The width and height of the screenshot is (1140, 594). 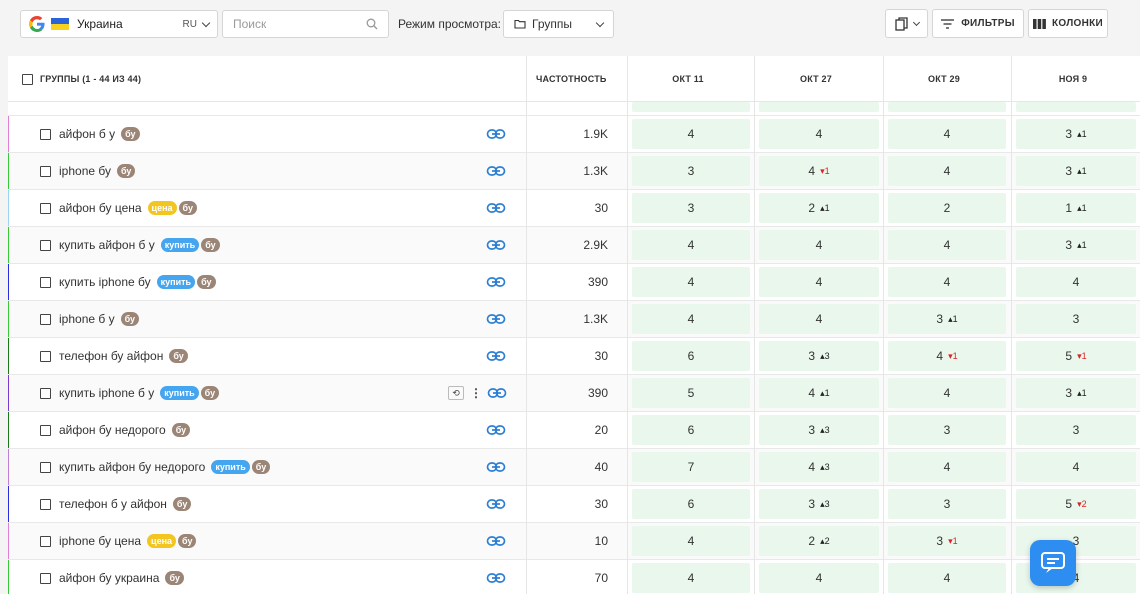 I want to click on region-selector: Украина RU, so click(x=119, y=24).